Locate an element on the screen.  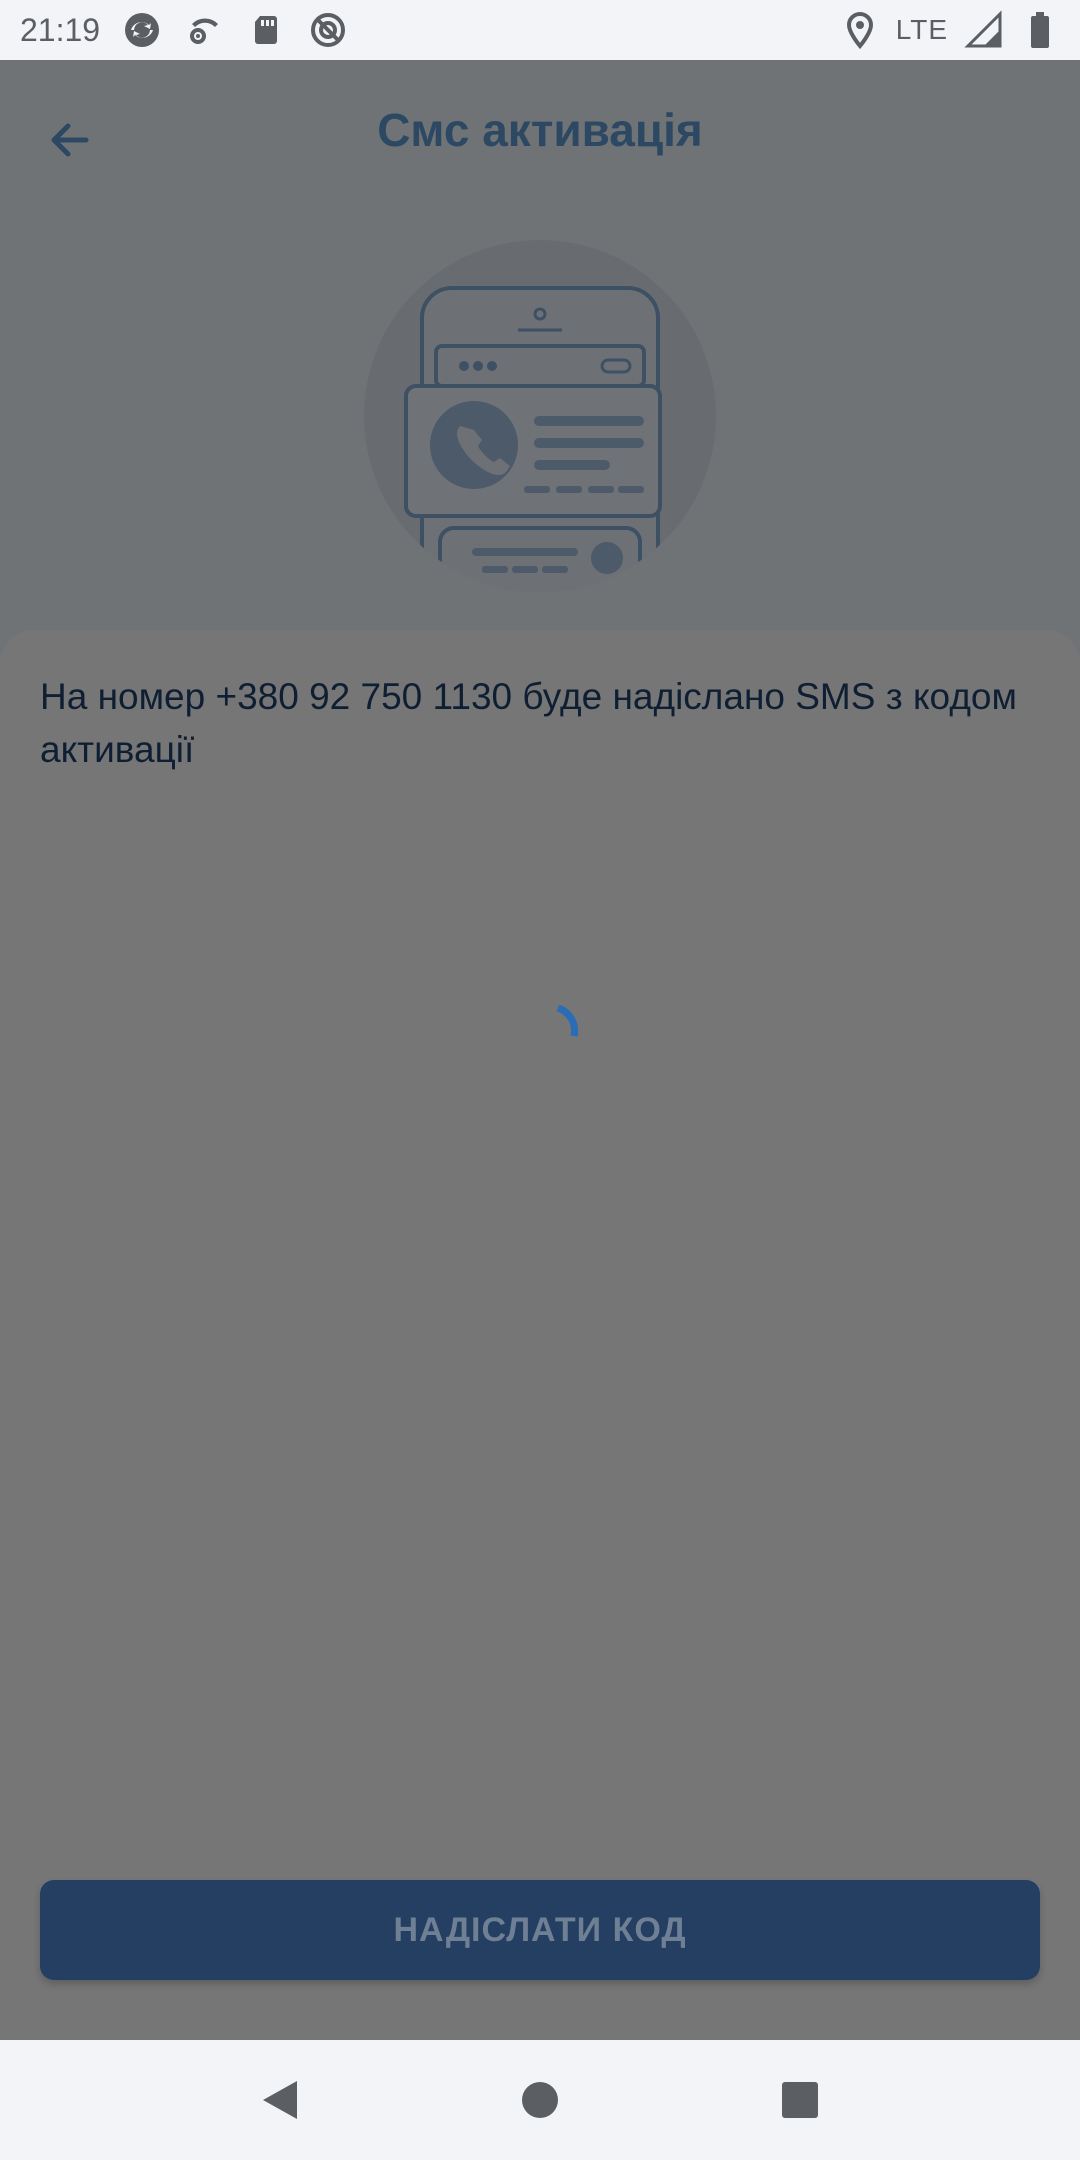
nav-recents-button is located at coordinates (800, 2100).